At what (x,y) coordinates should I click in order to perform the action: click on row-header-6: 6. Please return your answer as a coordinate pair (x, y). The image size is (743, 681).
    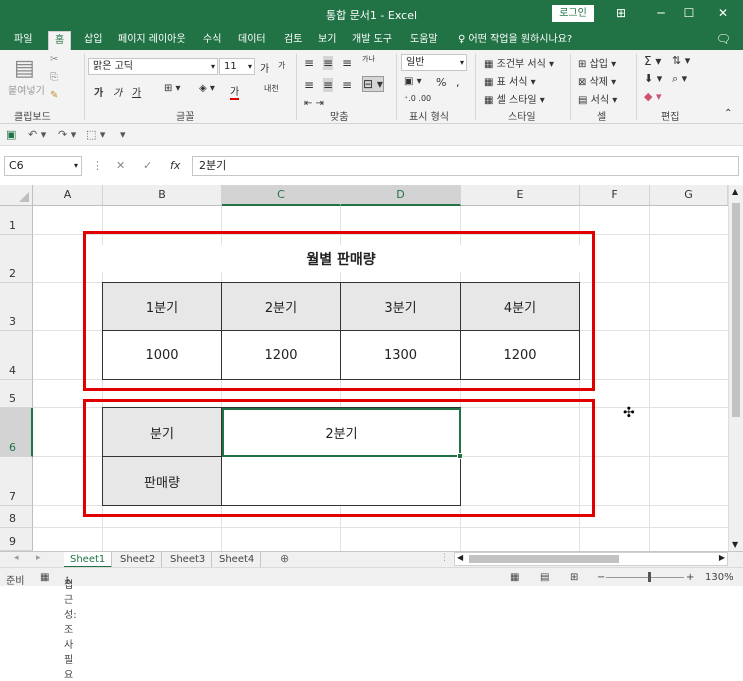
    Looking at the image, I should click on (16, 432).